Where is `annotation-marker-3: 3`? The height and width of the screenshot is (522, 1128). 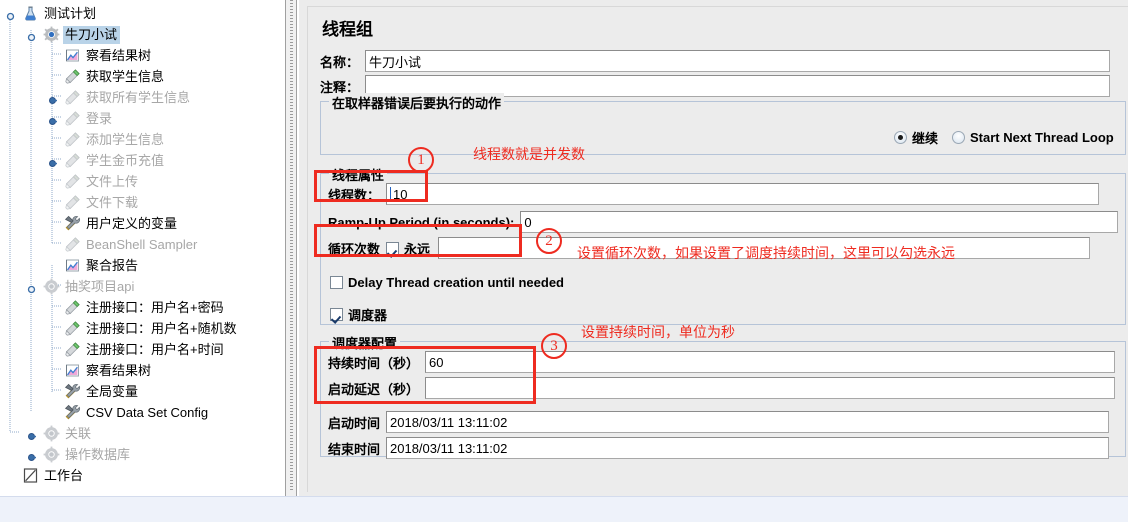
annotation-marker-3: 3 is located at coordinates (554, 346).